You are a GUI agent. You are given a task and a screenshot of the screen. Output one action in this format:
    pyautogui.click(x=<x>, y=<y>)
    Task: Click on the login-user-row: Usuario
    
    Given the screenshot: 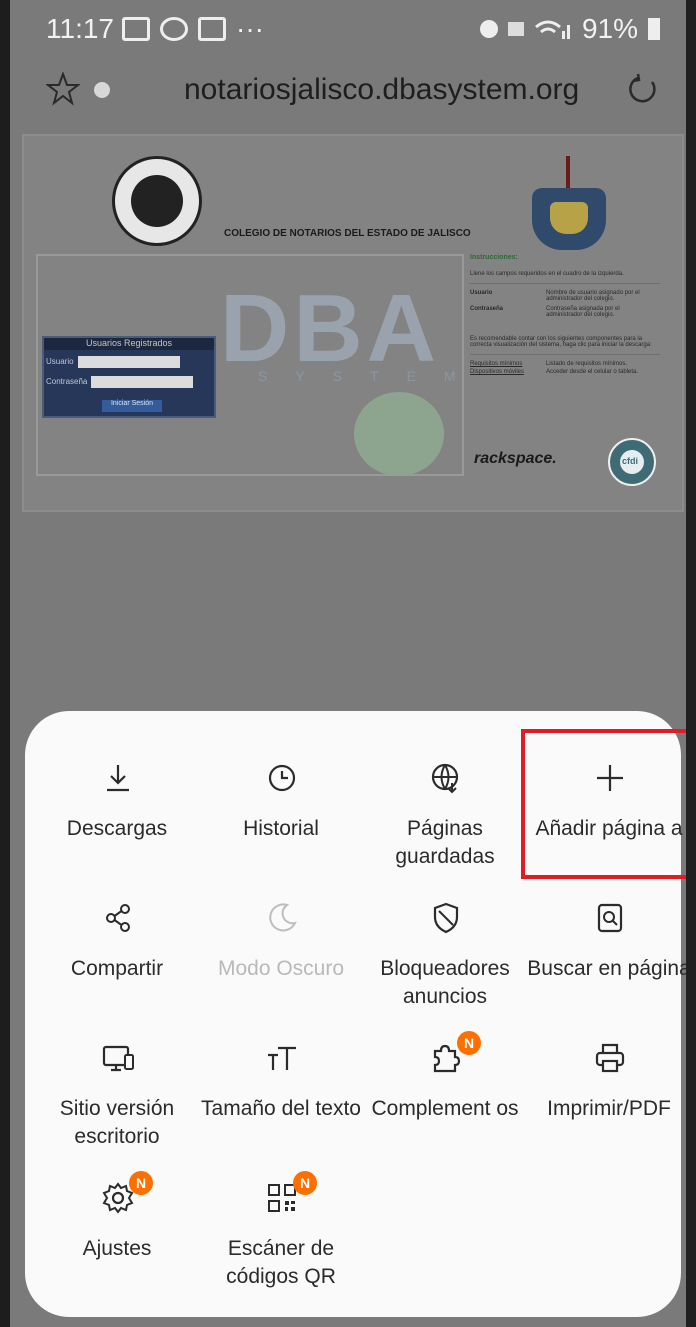 What is the action you would take?
    pyautogui.click(x=113, y=362)
    